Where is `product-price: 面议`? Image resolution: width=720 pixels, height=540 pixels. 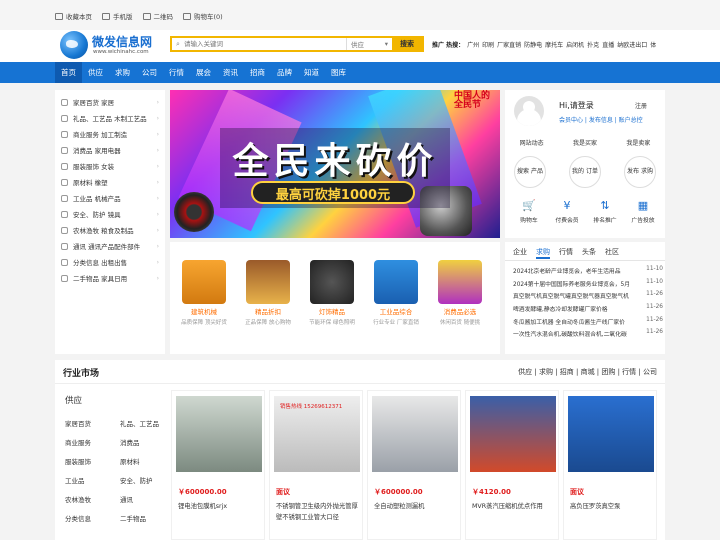
product-price: 面议 is located at coordinates (283, 492).